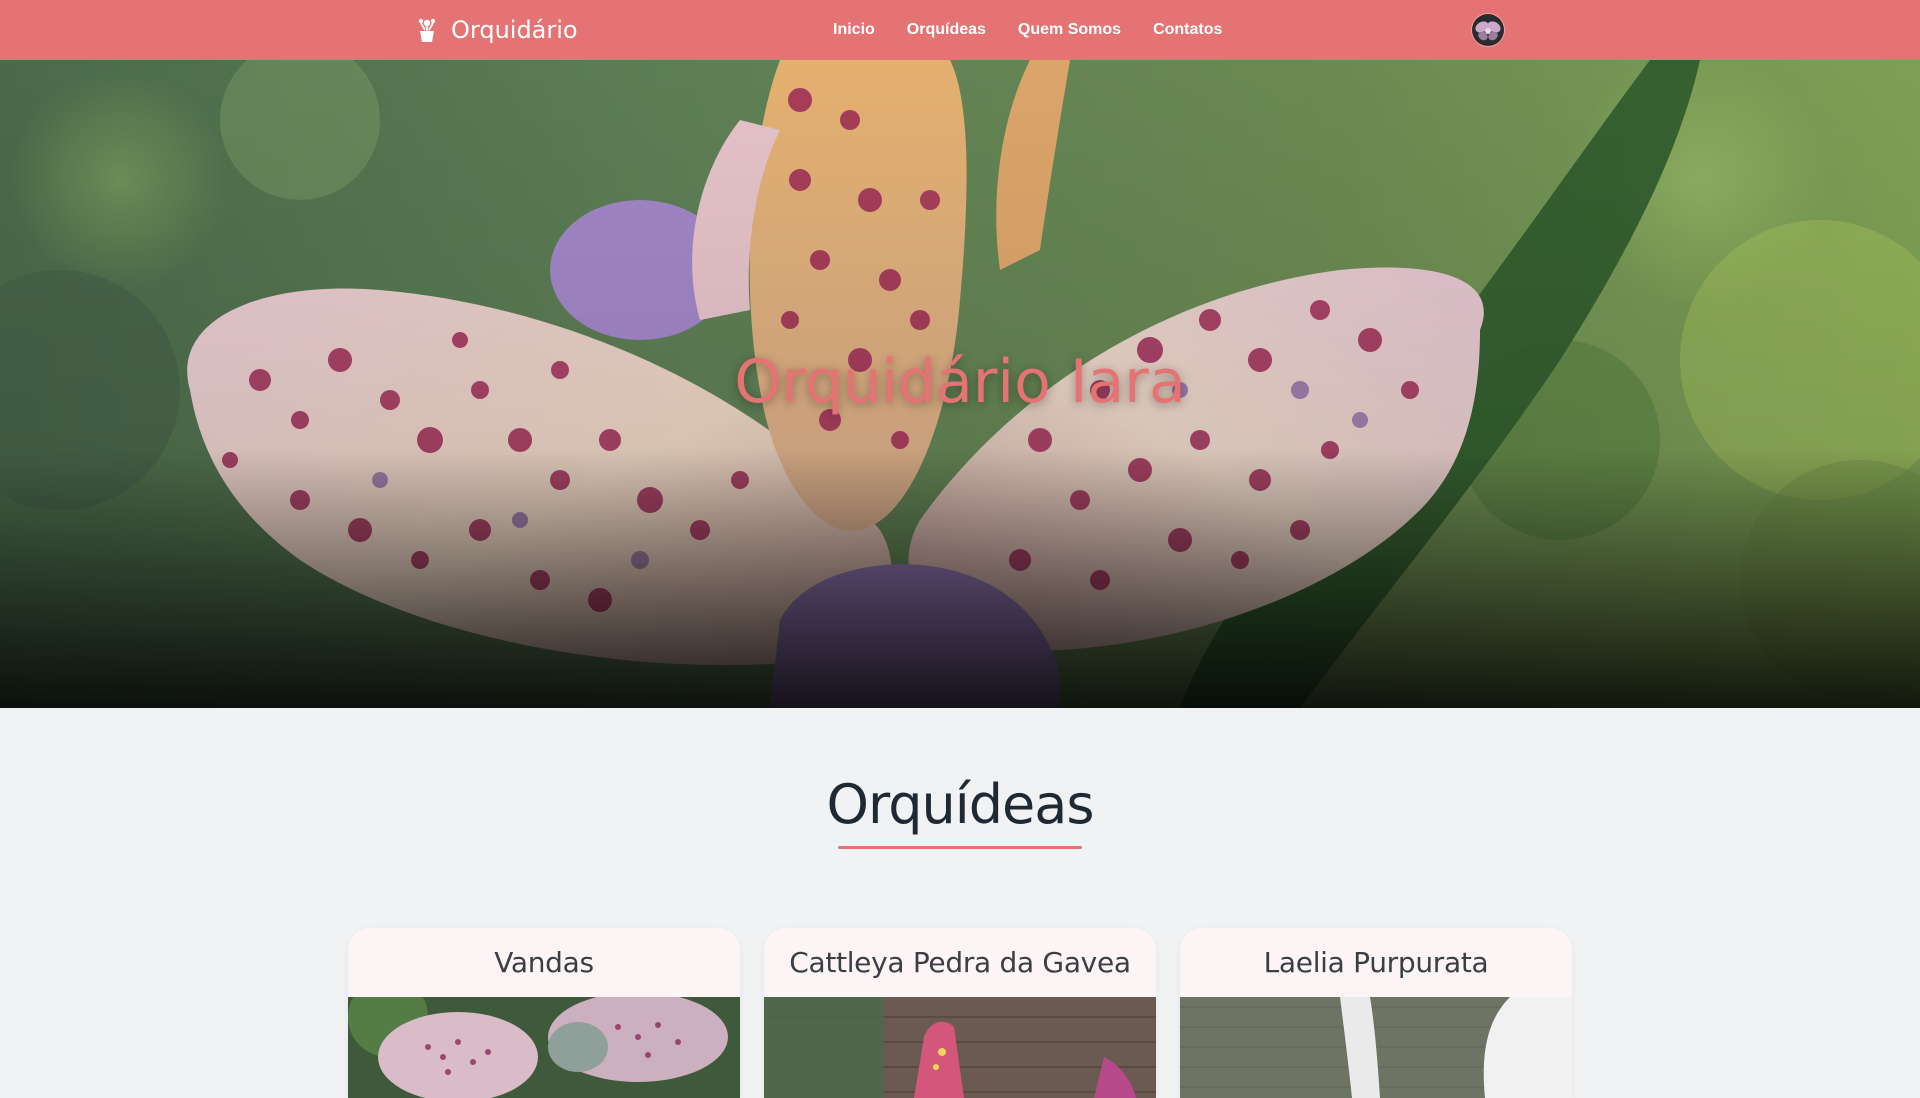  I want to click on brand-link: Orquidário, so click(496, 30).